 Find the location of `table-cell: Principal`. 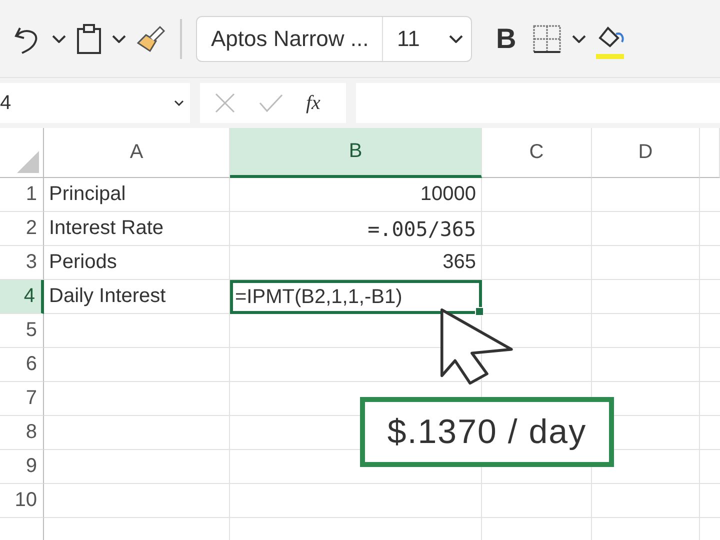

table-cell: Principal is located at coordinates (137, 195).